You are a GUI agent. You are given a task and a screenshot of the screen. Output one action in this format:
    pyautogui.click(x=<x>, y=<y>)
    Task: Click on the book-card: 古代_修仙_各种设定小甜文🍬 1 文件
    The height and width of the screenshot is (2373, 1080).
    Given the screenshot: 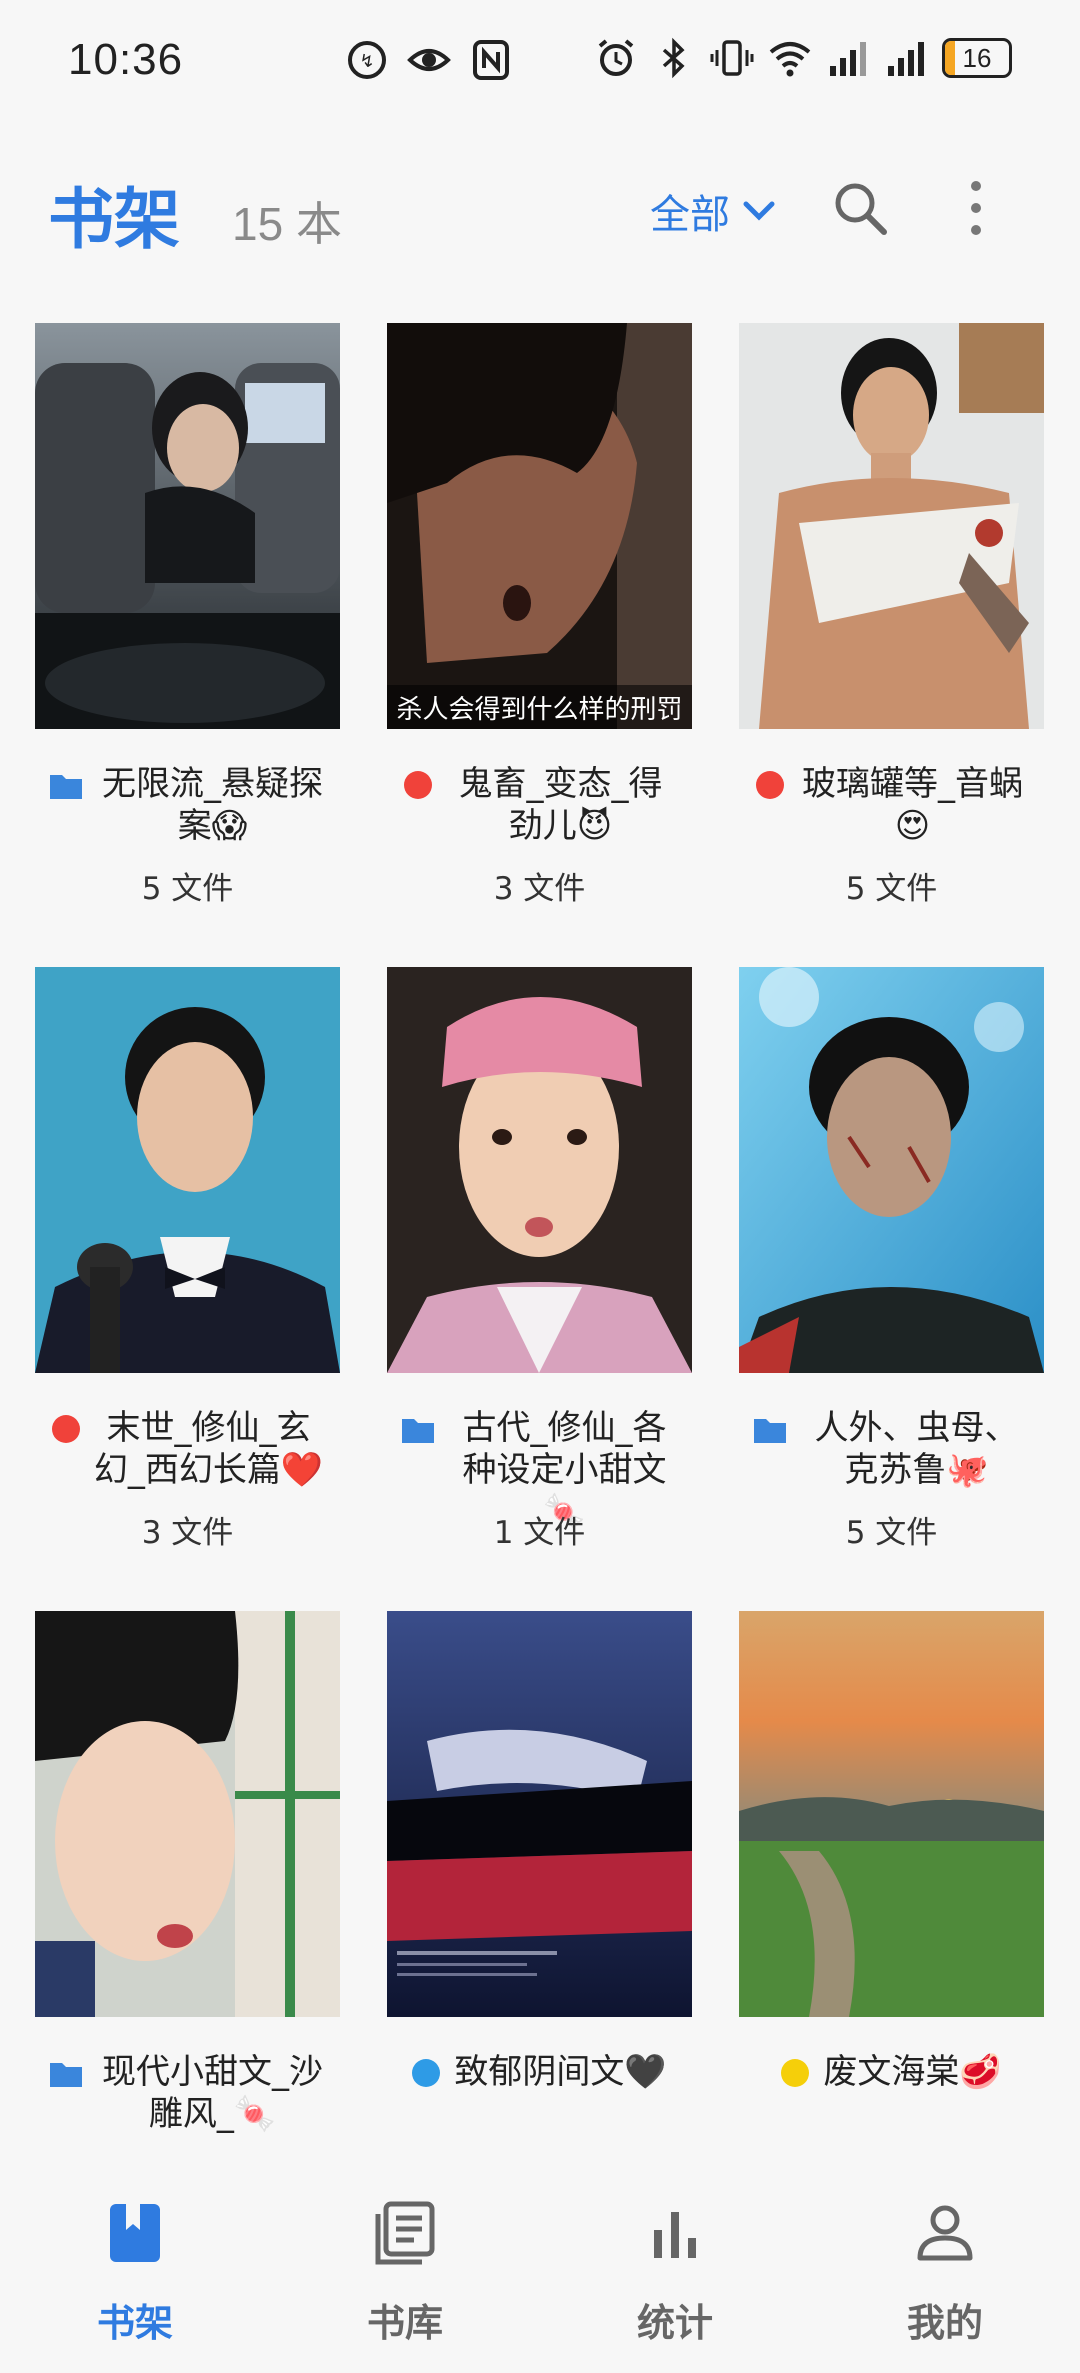 What is the action you would take?
    pyautogui.click(x=539, y=1277)
    